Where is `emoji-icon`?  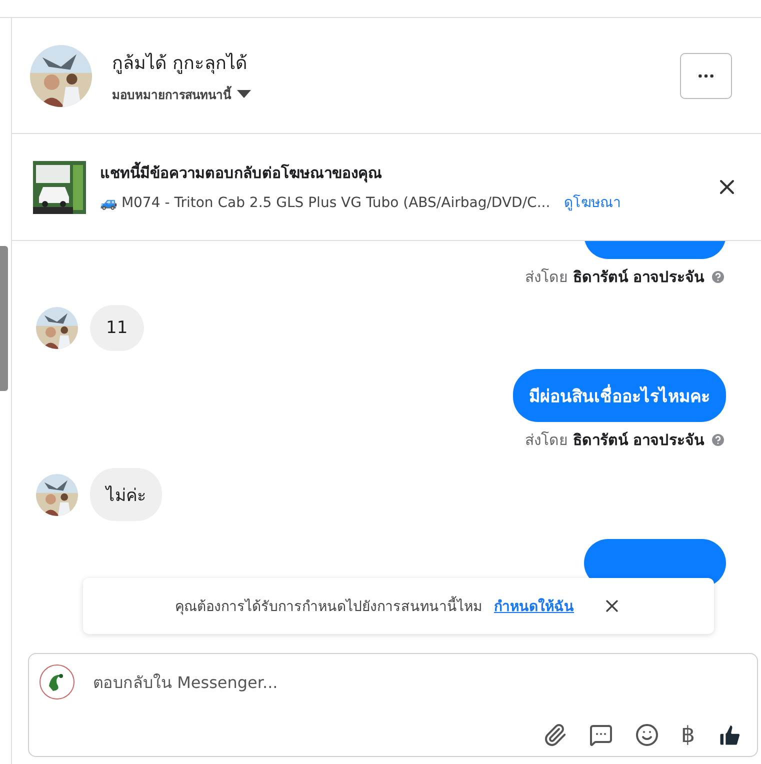
emoji-icon is located at coordinates (647, 735).